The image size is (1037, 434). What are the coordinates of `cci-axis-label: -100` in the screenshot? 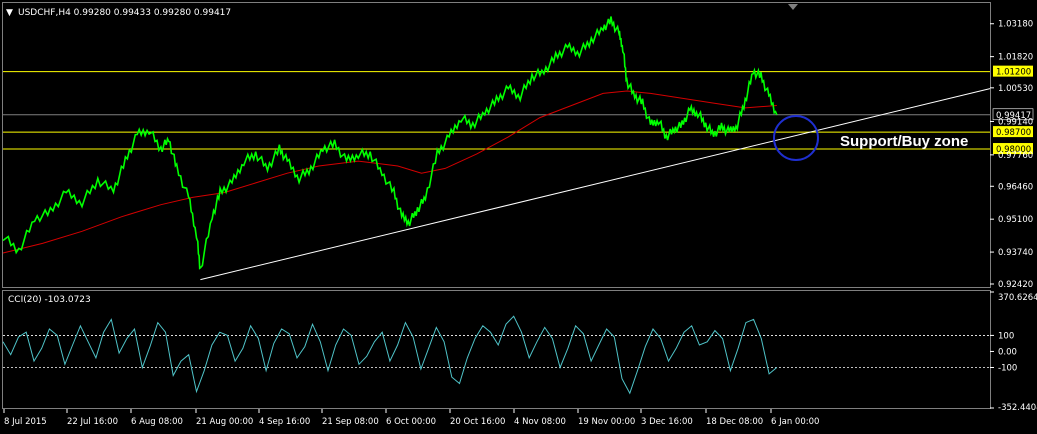 It's located at (1007, 369).